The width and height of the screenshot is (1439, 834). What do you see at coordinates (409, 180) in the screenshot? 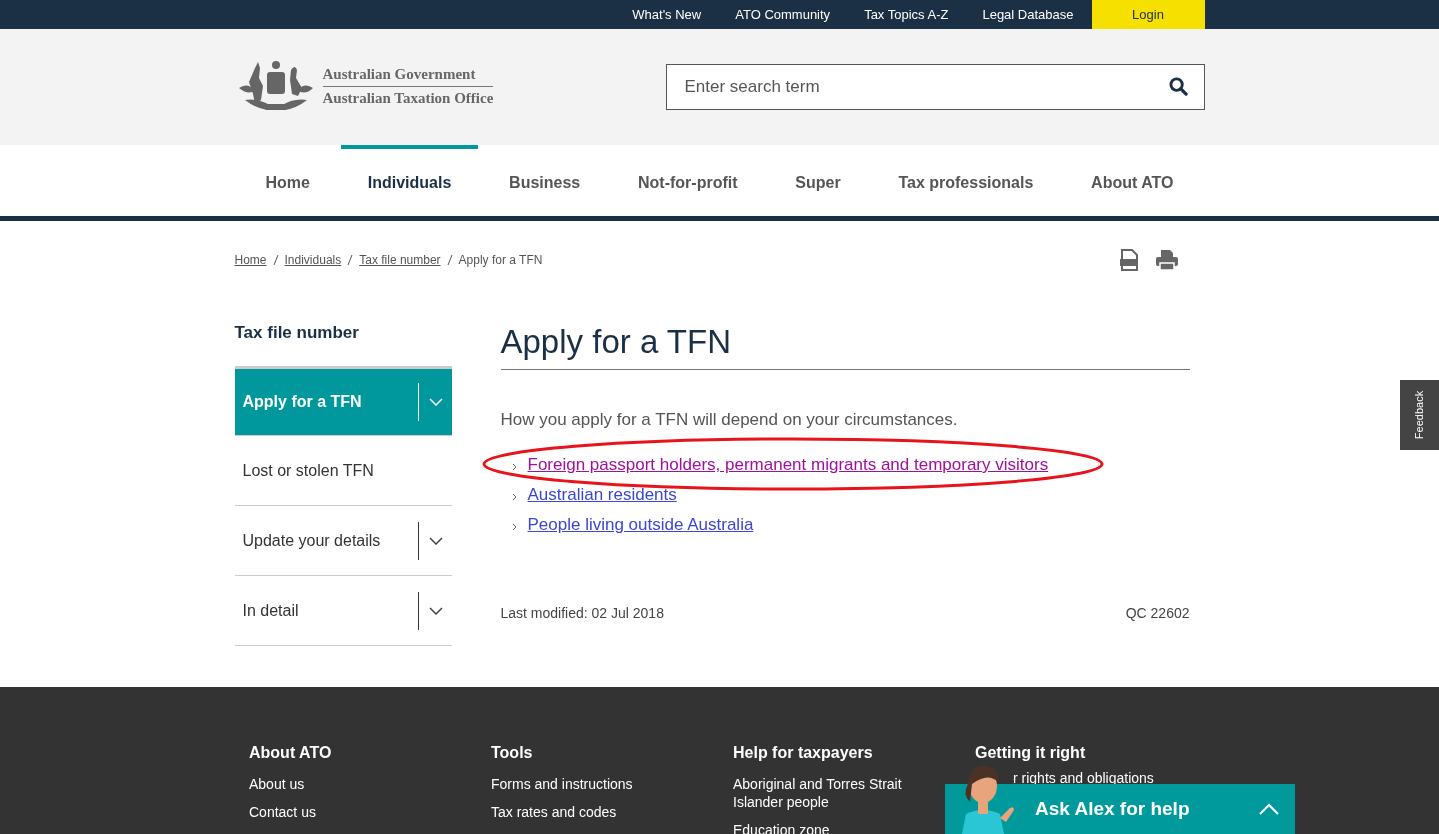
I see `nav-tab: Individuals` at bounding box center [409, 180].